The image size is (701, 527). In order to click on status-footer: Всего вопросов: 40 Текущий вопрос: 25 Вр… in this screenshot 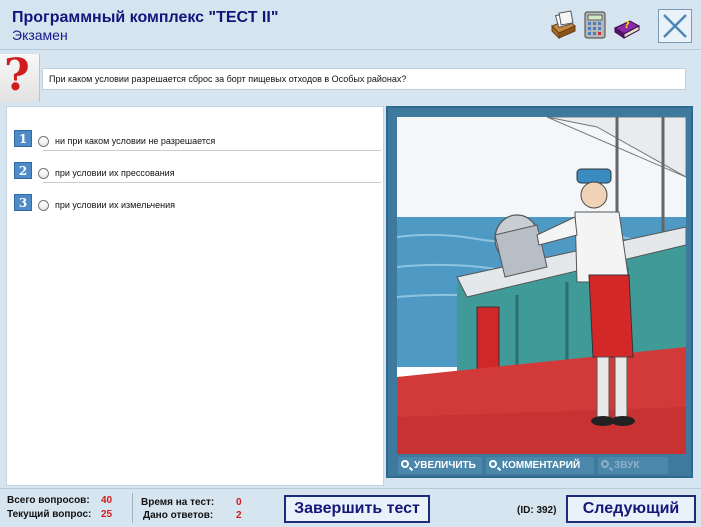, I will do `click(350, 507)`.